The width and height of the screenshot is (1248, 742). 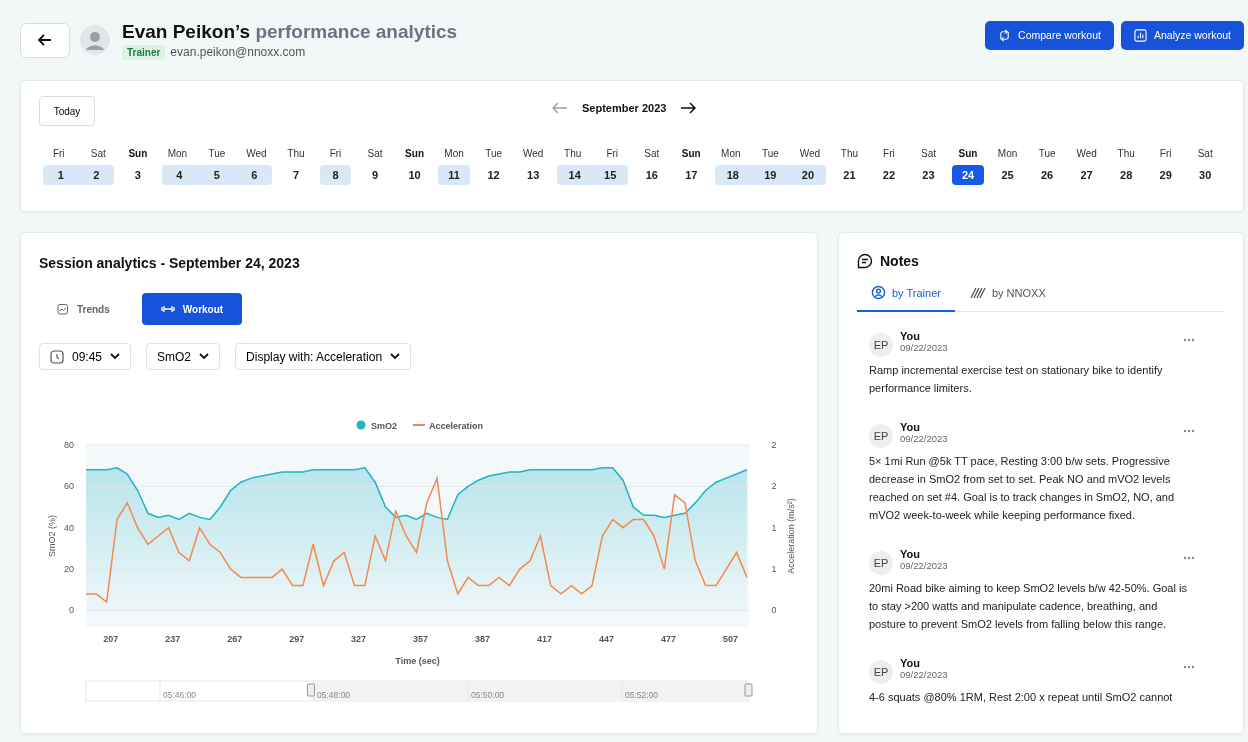 What do you see at coordinates (454, 175) in the screenshot?
I see `calendar-day: 11` at bounding box center [454, 175].